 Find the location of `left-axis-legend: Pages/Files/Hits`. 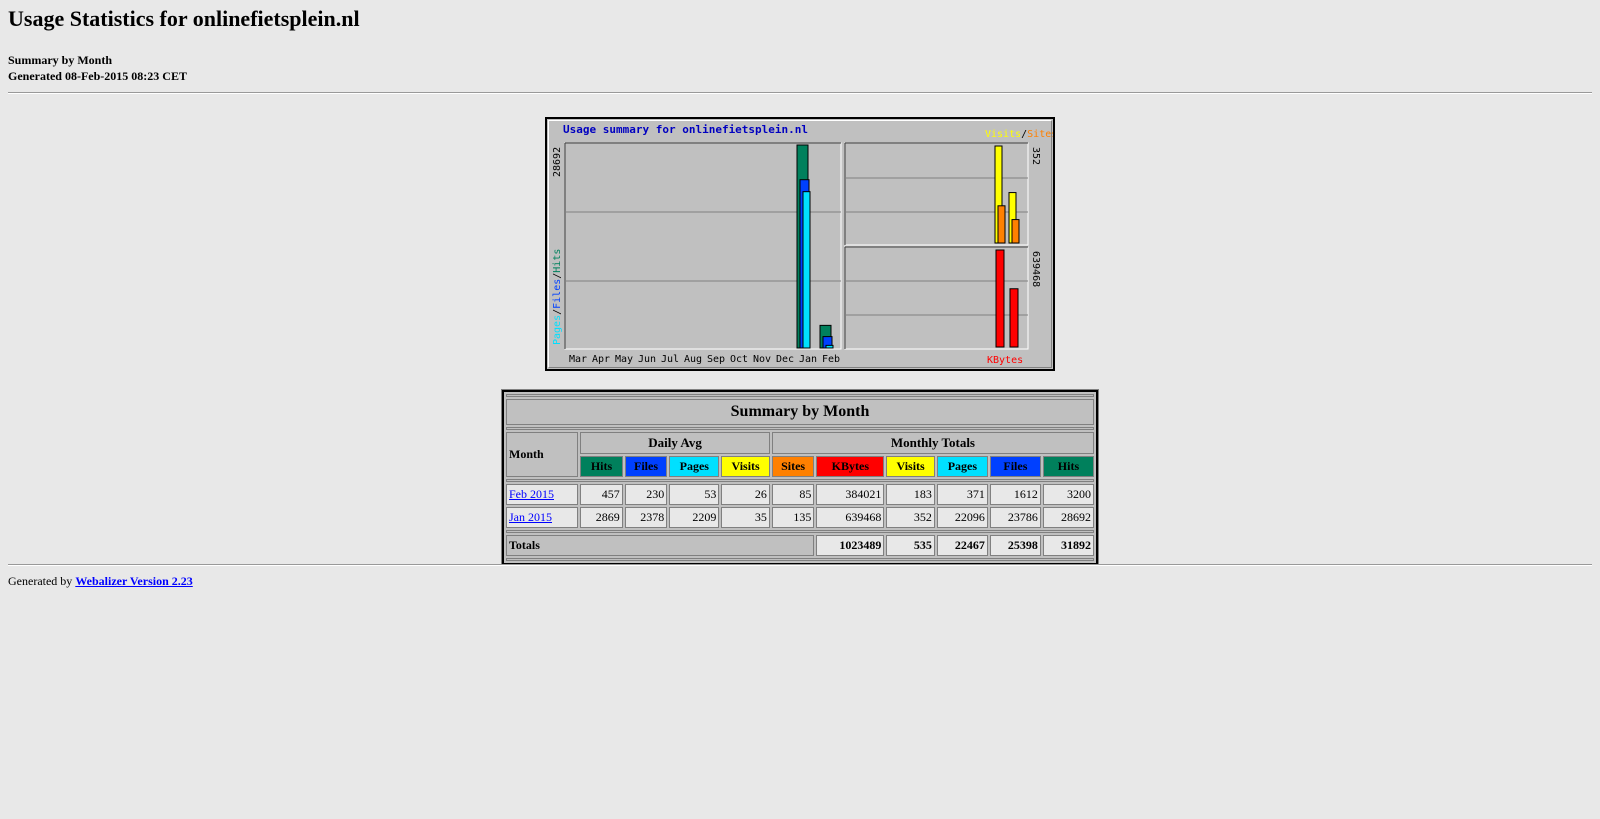

left-axis-legend: Pages/Files/Hits is located at coordinates (557, 297).